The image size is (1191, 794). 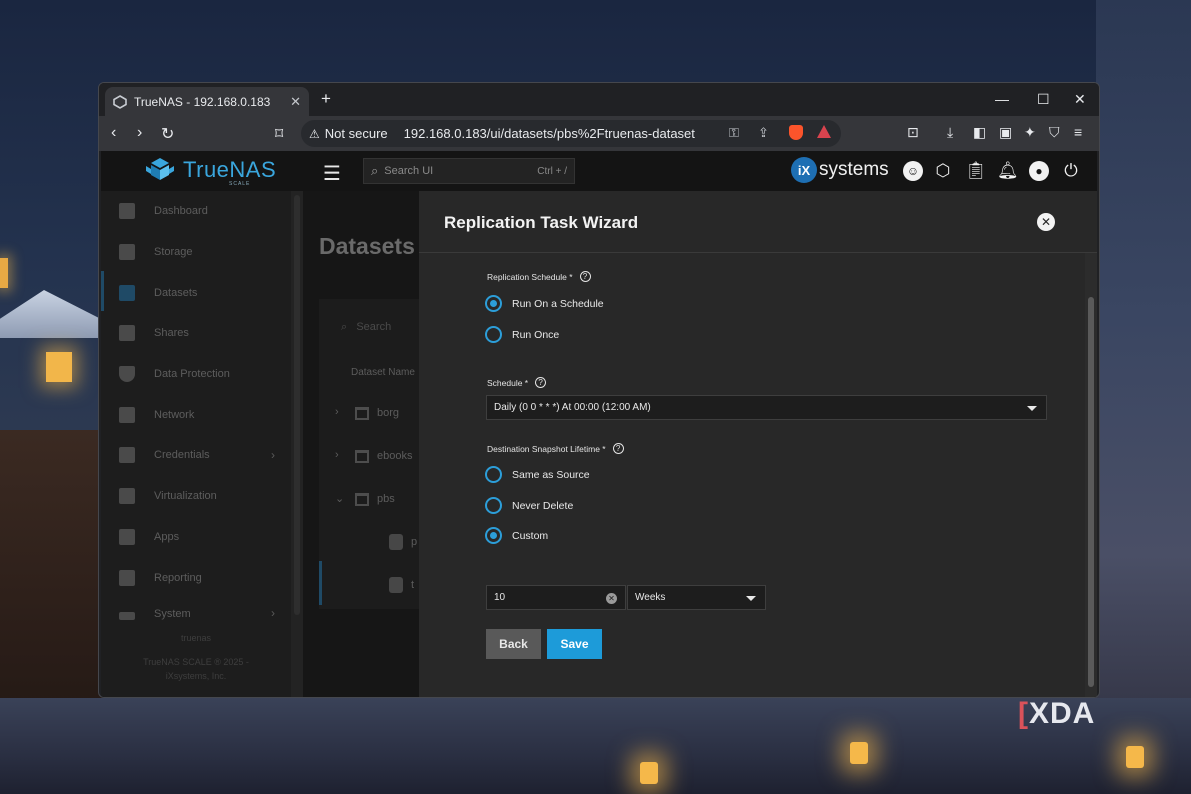 I want to click on chevron-down-icon: ⌄, so click(x=339, y=498).